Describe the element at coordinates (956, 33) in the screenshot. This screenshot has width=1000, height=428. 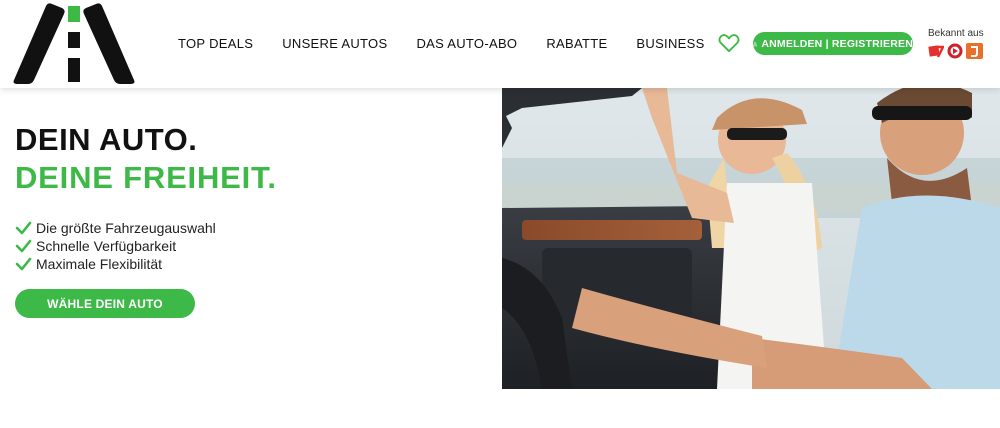
I see `known-from-label: Bekannt aus` at that location.